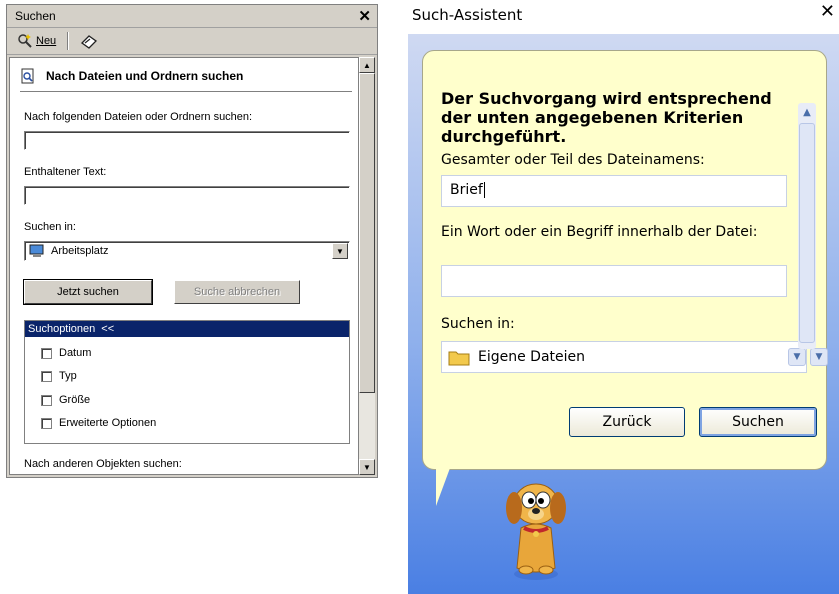  I want to click on option-size: Größe, so click(65, 400).